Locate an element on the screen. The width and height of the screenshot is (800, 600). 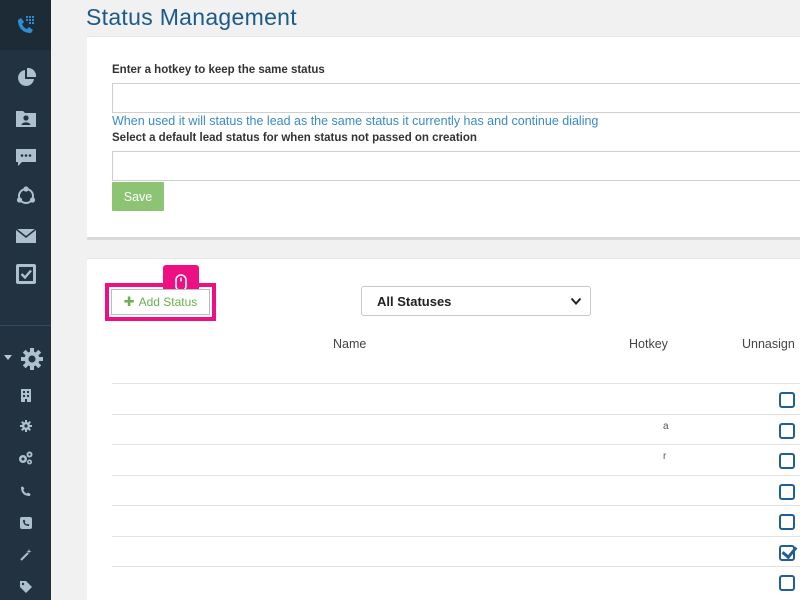
chat-icon is located at coordinates (25, 157).